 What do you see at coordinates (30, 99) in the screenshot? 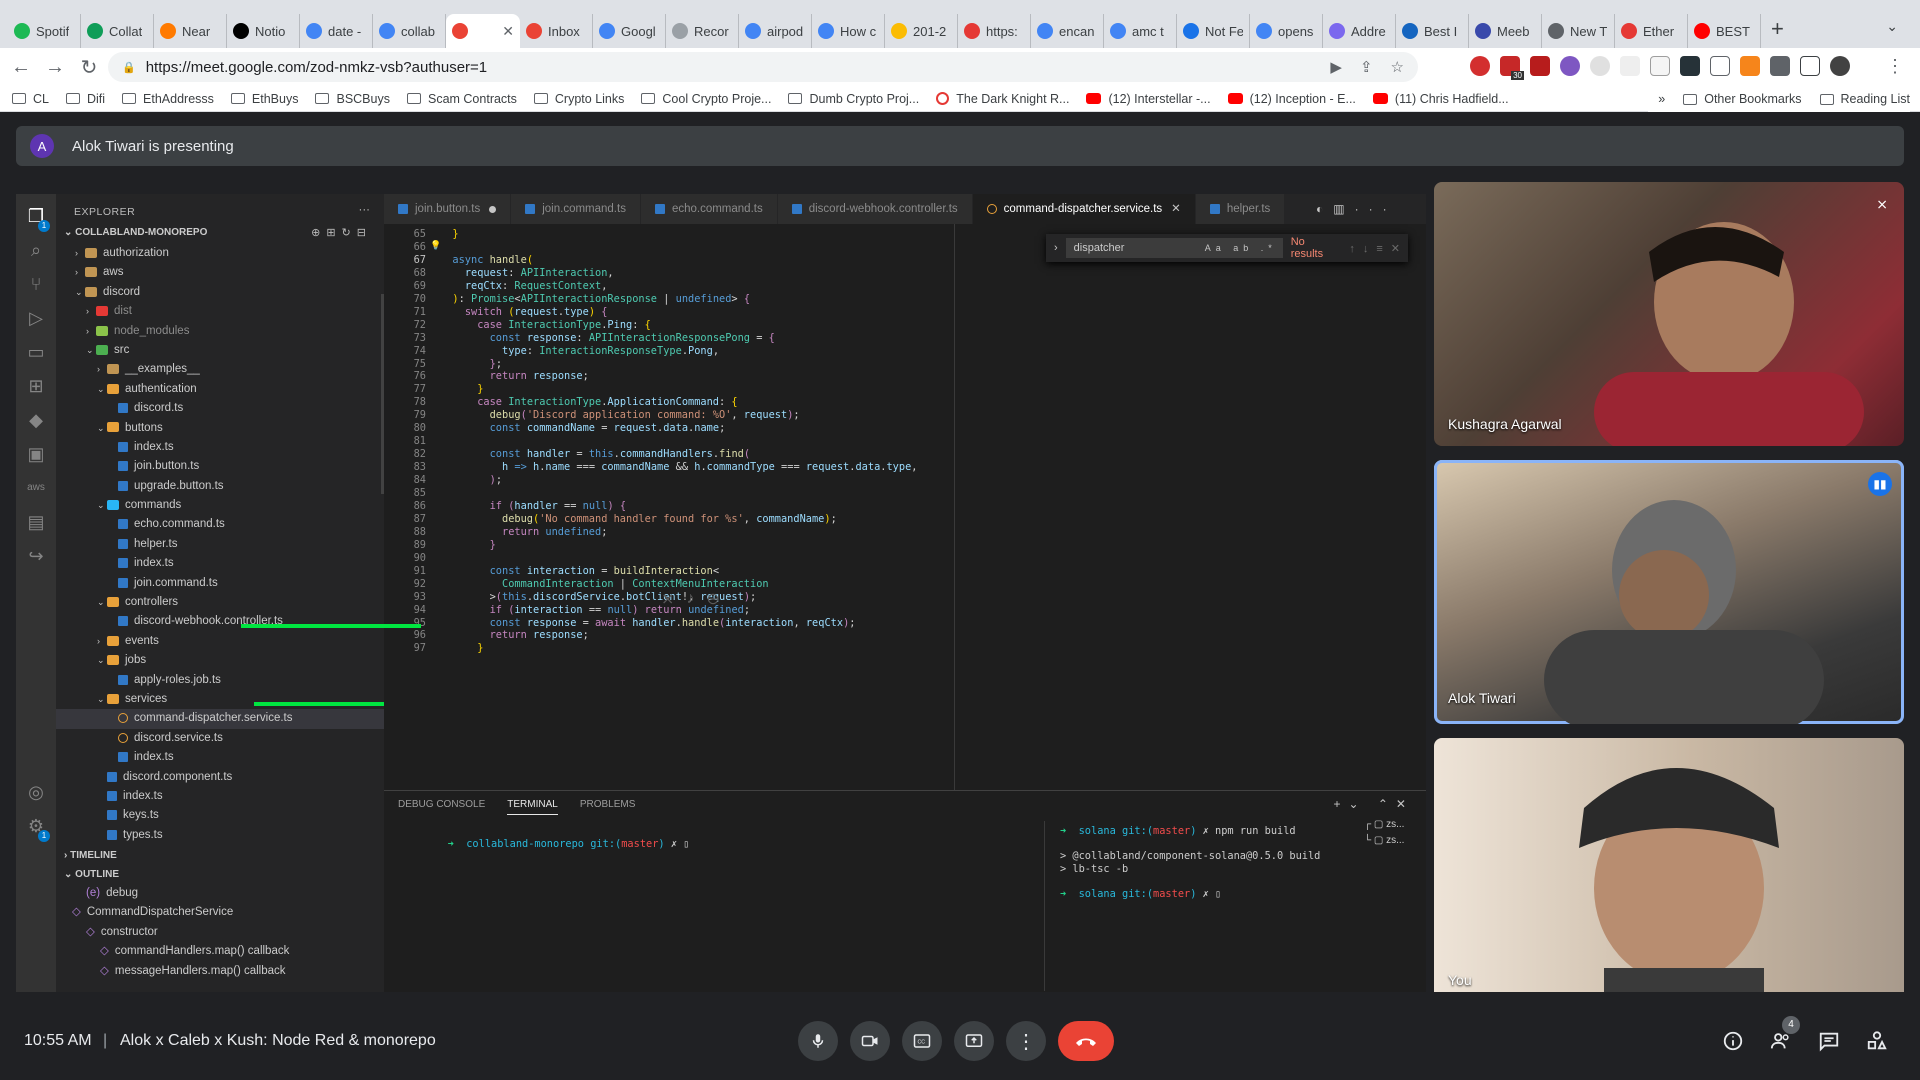
I see `bookmark-item: CL` at bounding box center [30, 99].